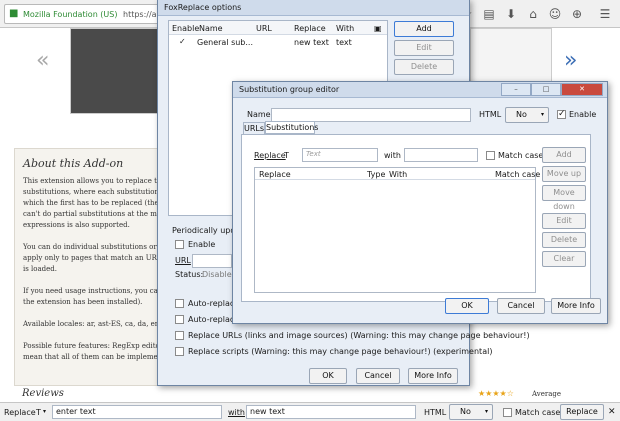 The height and width of the screenshot is (421, 620). I want to click on chat-icon: ☺, so click(555, 14).